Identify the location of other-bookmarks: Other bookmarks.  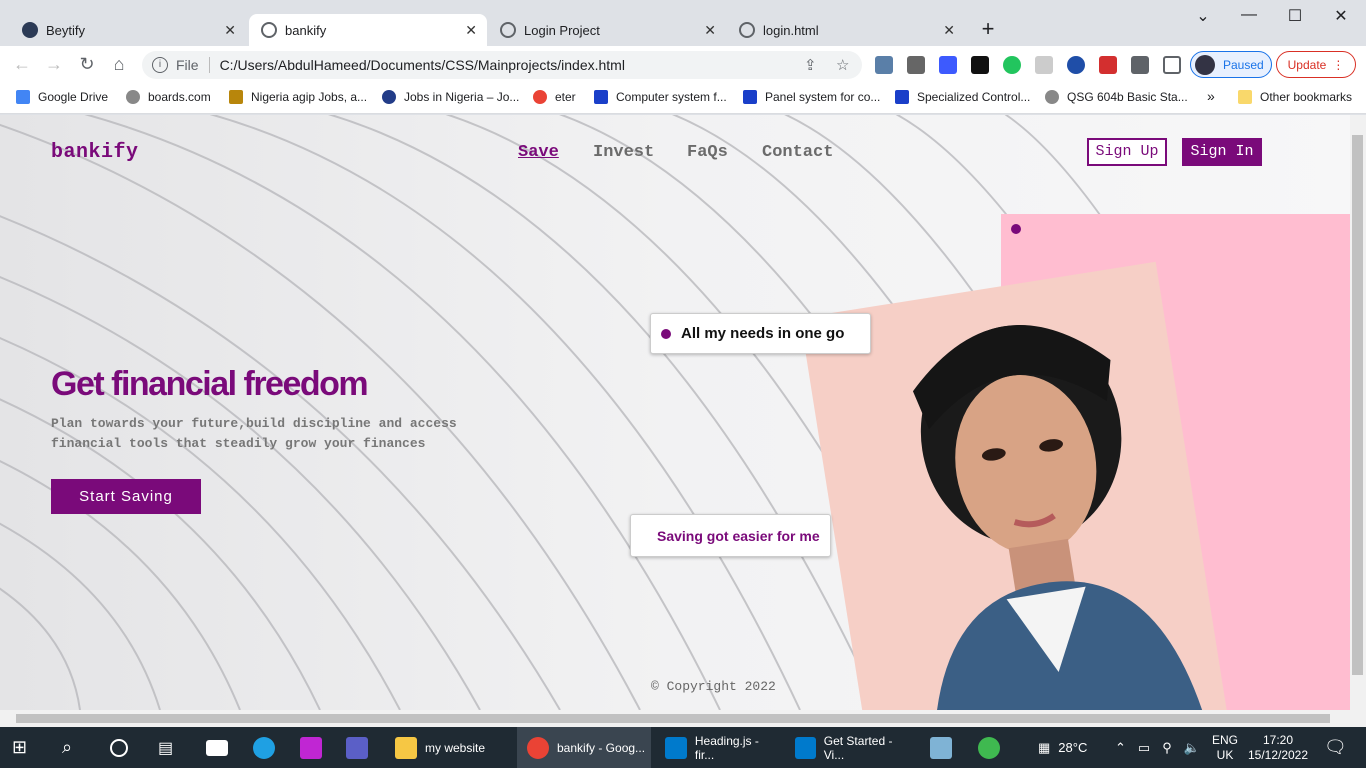
(1295, 97).